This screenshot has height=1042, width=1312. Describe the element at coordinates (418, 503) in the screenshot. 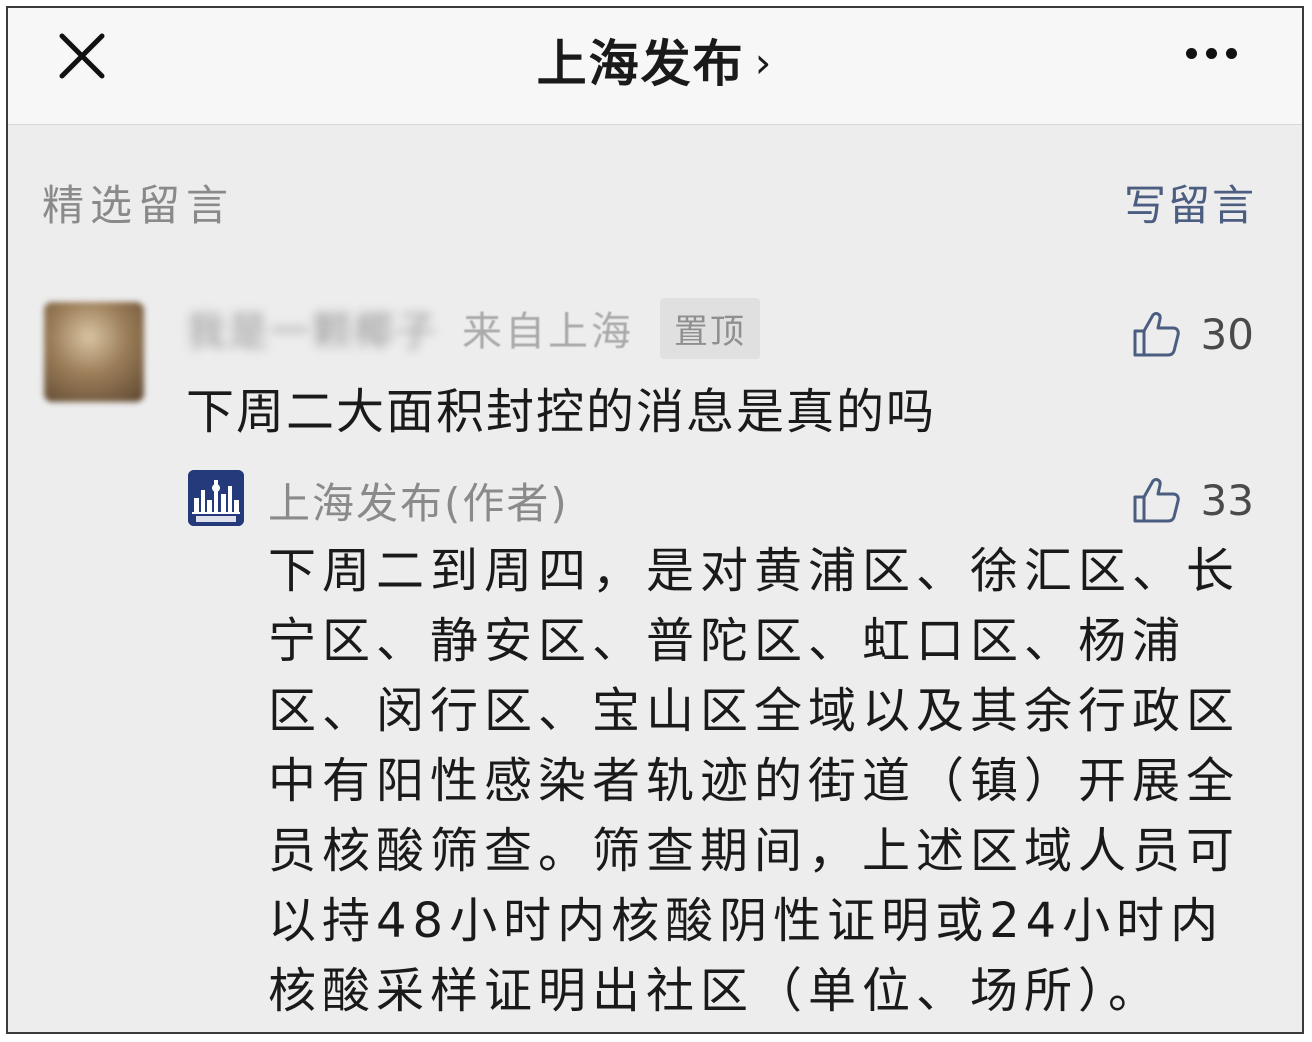

I see `reply-author-name: 上海发布(作者)` at that location.